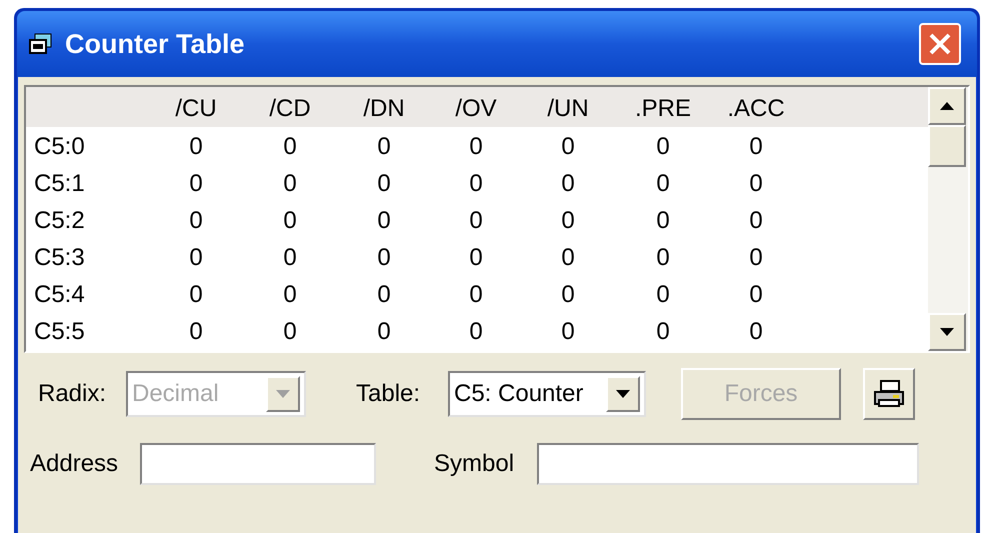  What do you see at coordinates (476, 109) in the screenshot?
I see `column-header: /OV` at bounding box center [476, 109].